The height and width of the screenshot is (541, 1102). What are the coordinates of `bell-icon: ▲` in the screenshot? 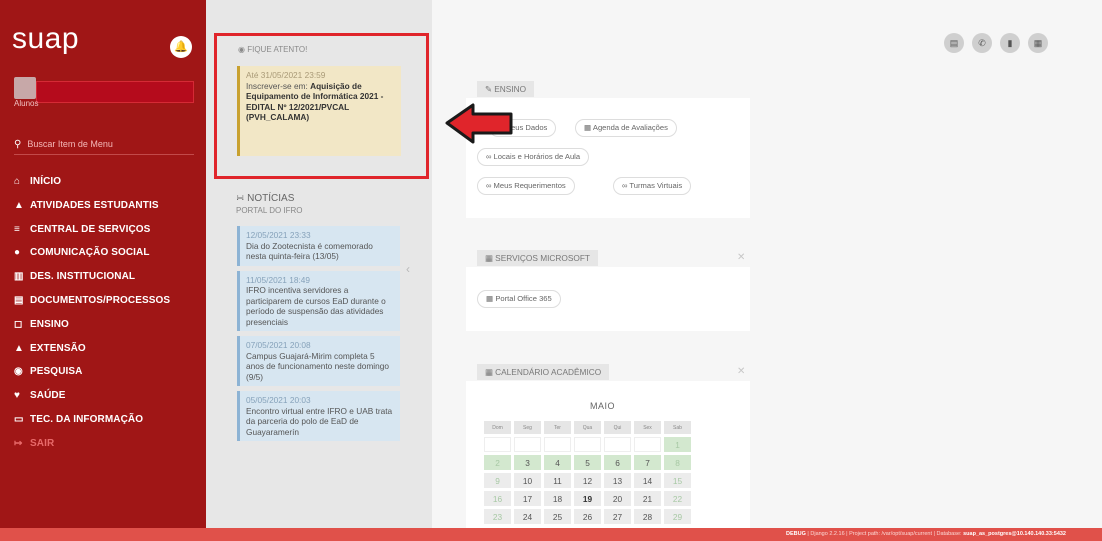 It's located at (19, 348).